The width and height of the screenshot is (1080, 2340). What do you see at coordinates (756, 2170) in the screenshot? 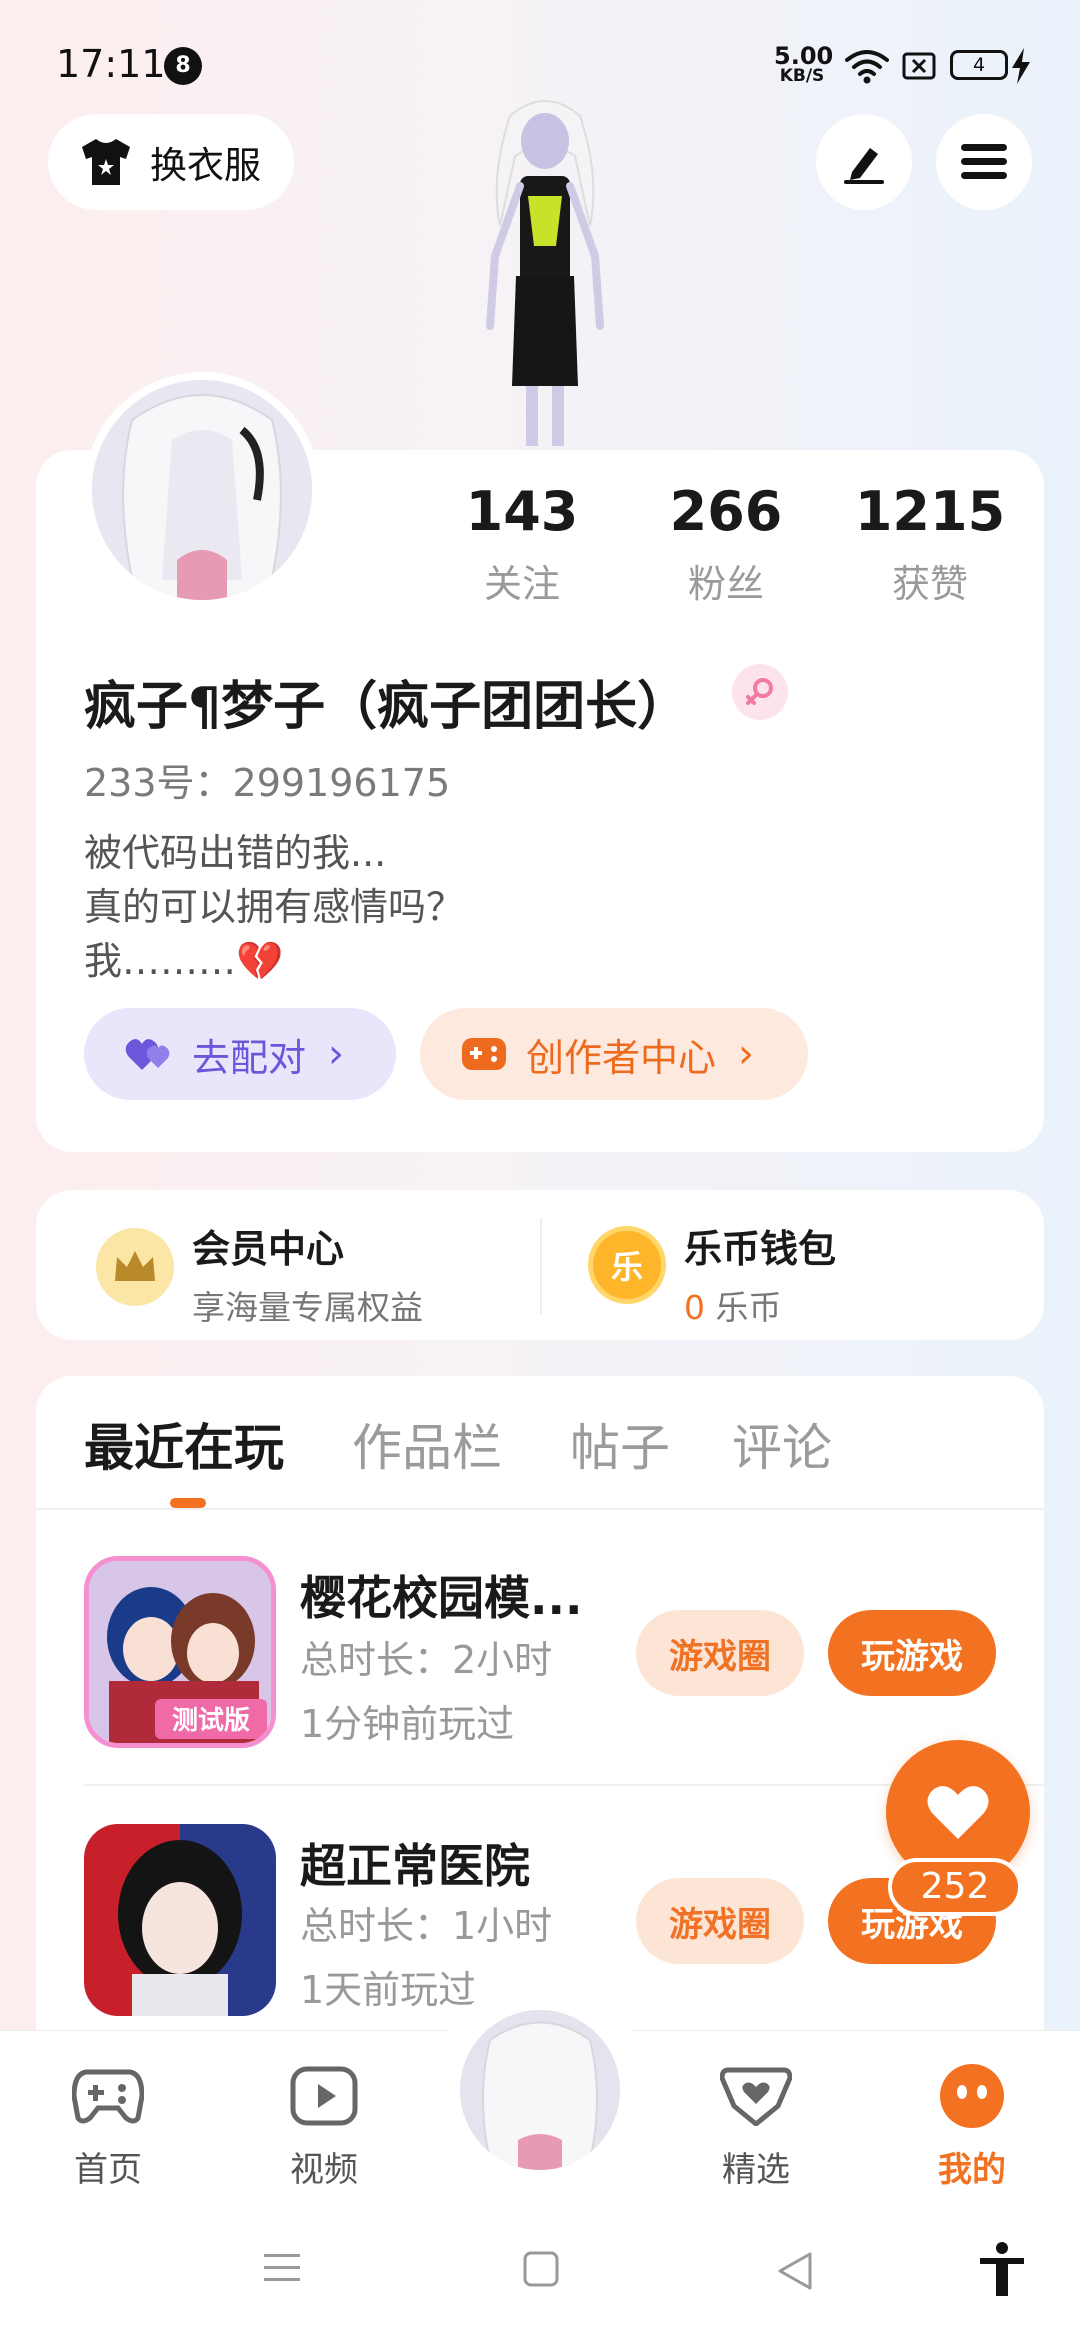
I see `nav-featured-label: 精选` at bounding box center [756, 2170].